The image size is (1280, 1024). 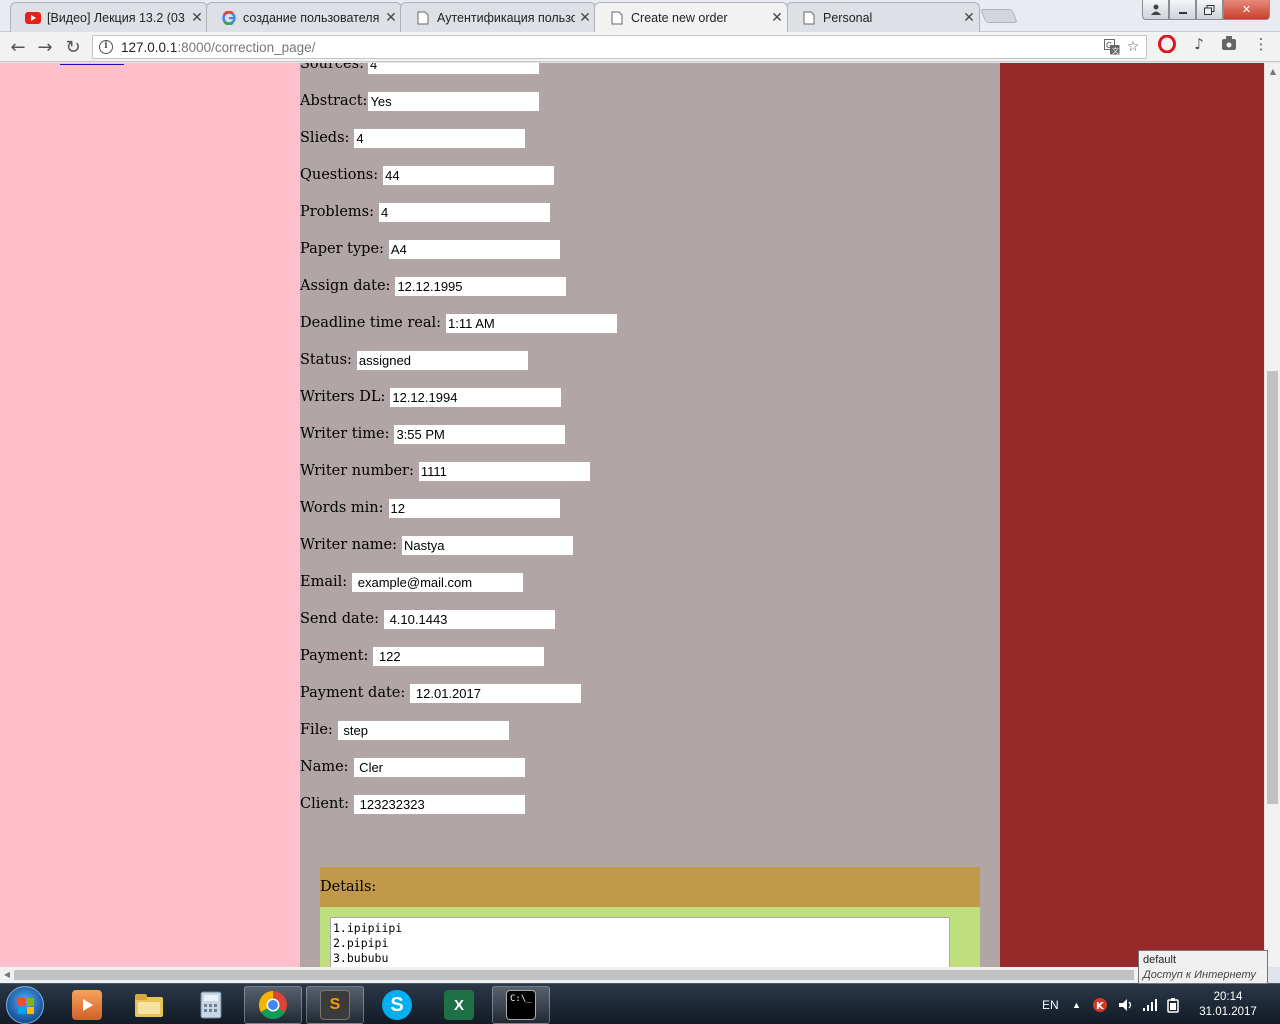 What do you see at coordinates (574, 975) in the screenshot?
I see `horizontal-scroll-thumb` at bounding box center [574, 975].